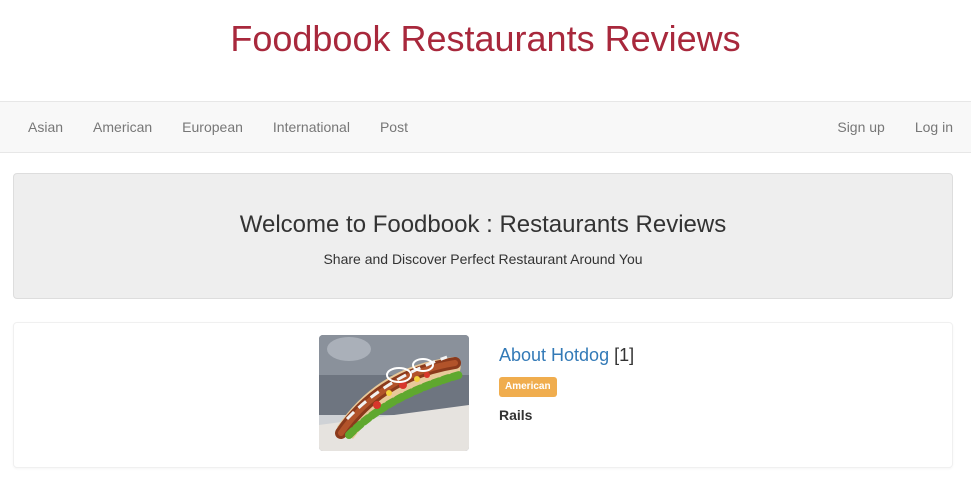 Image resolution: width=971 pixels, height=482 pixels. I want to click on nav-link-american: American, so click(122, 127).